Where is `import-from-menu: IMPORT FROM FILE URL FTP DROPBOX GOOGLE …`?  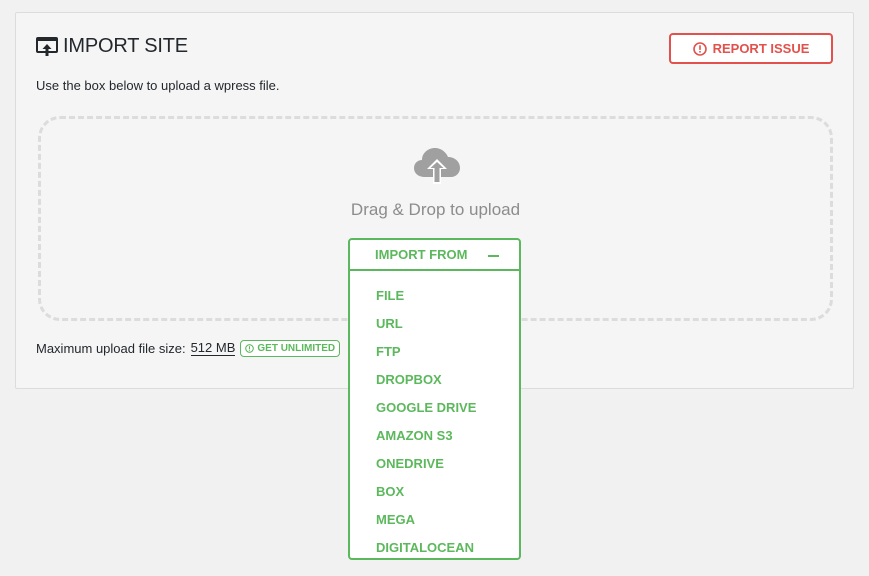 import-from-menu: IMPORT FROM FILE URL FTP DROPBOX GOOGLE … is located at coordinates (434, 399).